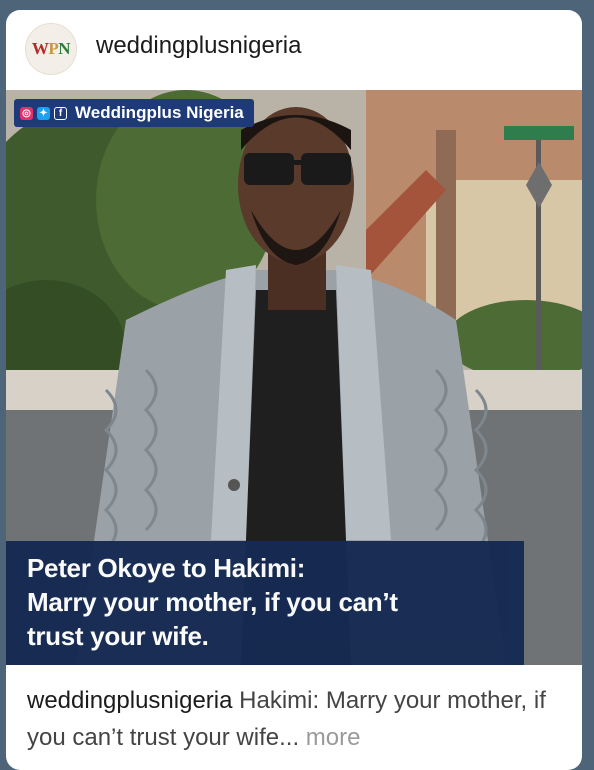 The image size is (594, 770). What do you see at coordinates (212, 602) in the screenshot?
I see `headline-line: Marry your mother, if you can’t` at bounding box center [212, 602].